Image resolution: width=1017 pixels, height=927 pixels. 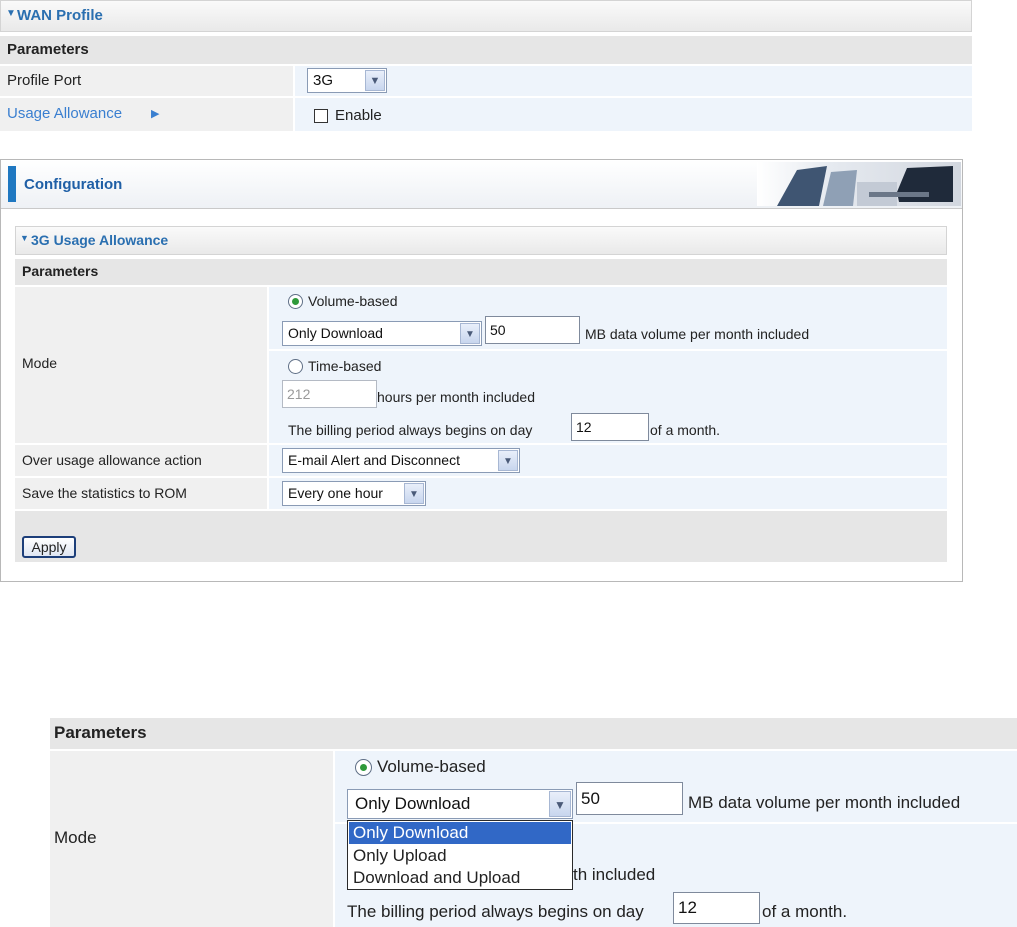 What do you see at coordinates (141, 460) in the screenshot?
I see `over-usage-row-label: Over usage allowance action` at bounding box center [141, 460].